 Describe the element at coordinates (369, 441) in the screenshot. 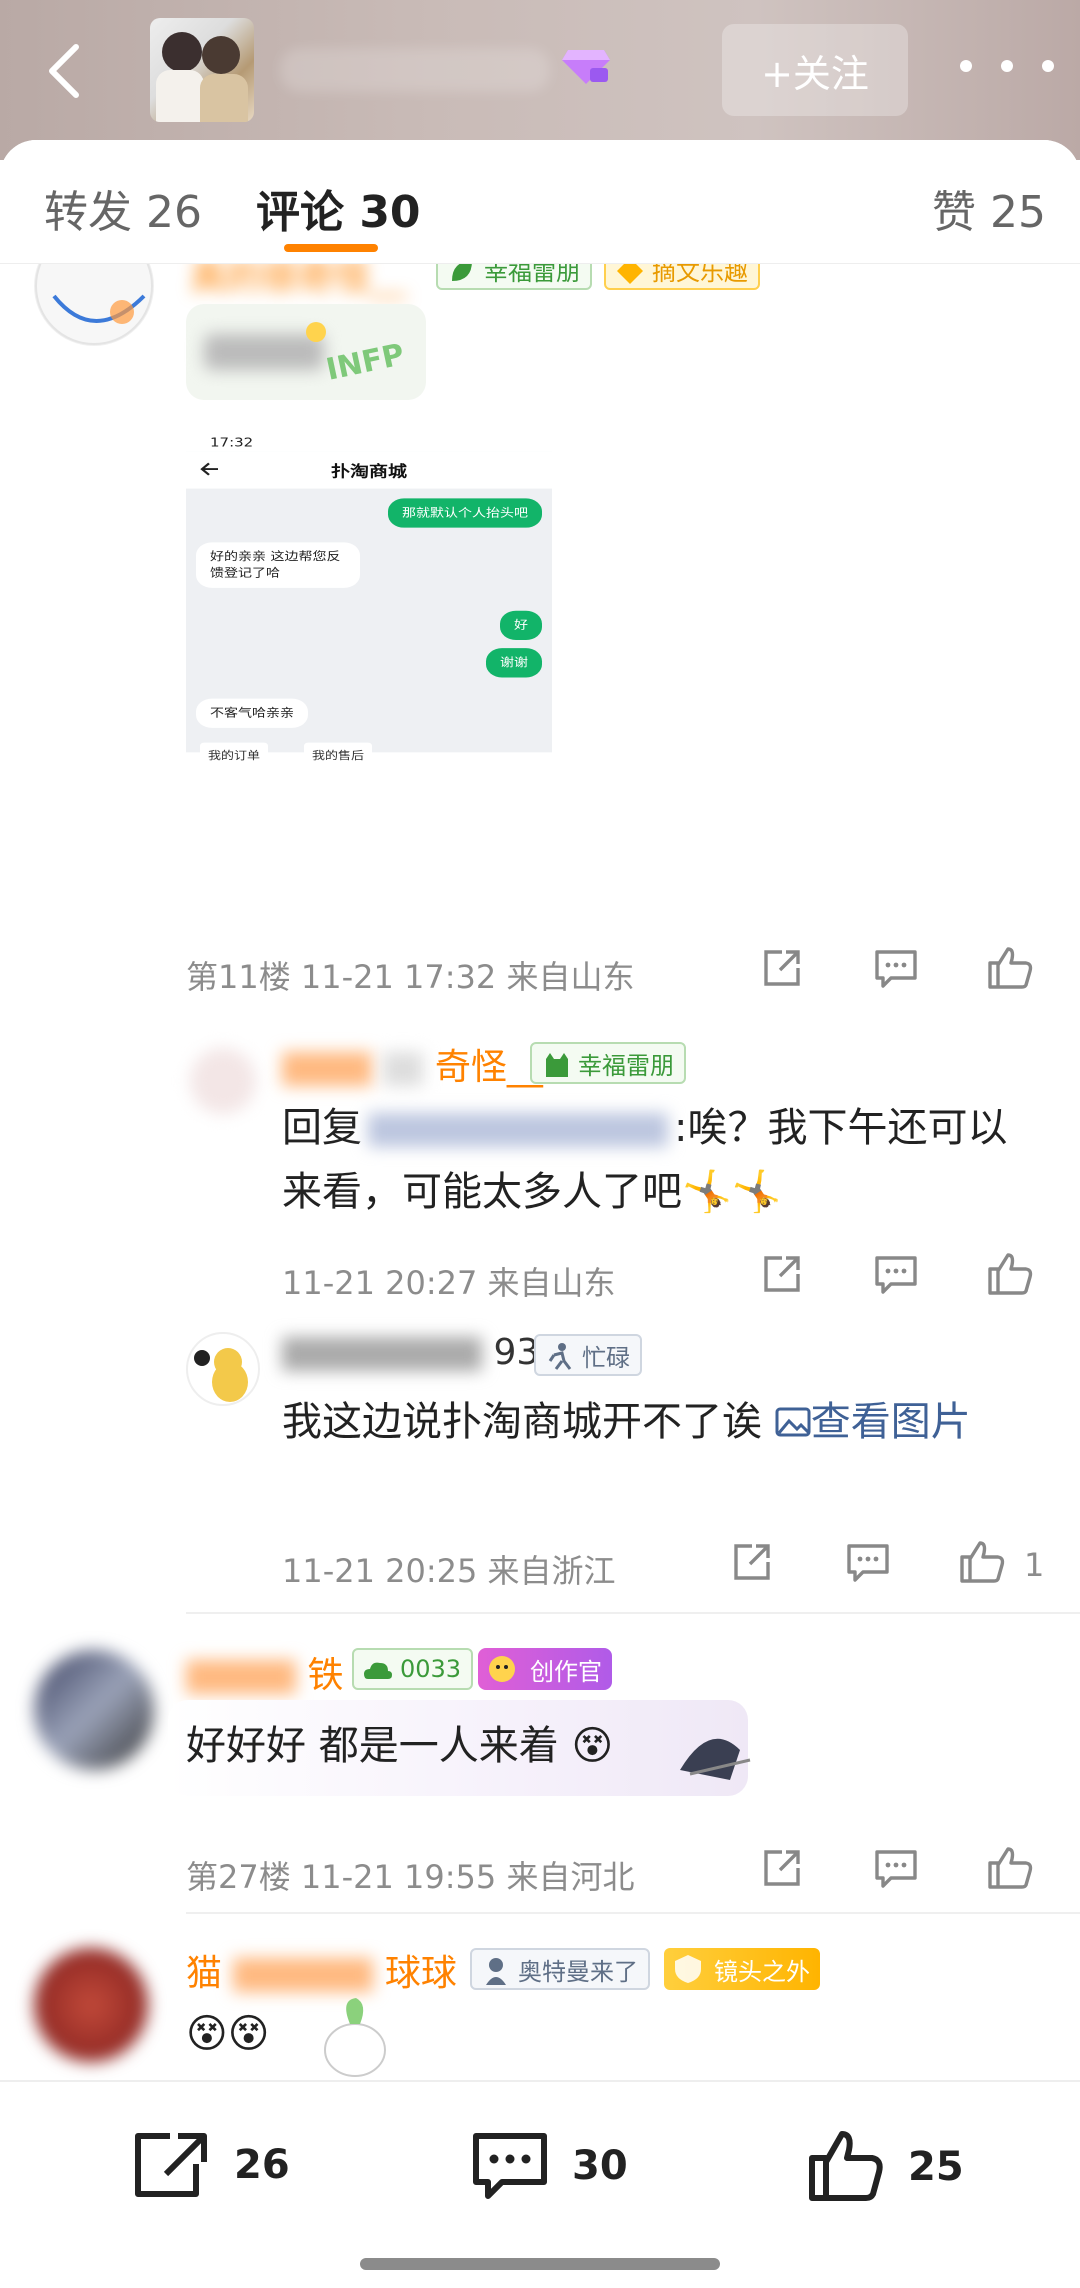

I see `image-status-bar: 17:32` at that location.